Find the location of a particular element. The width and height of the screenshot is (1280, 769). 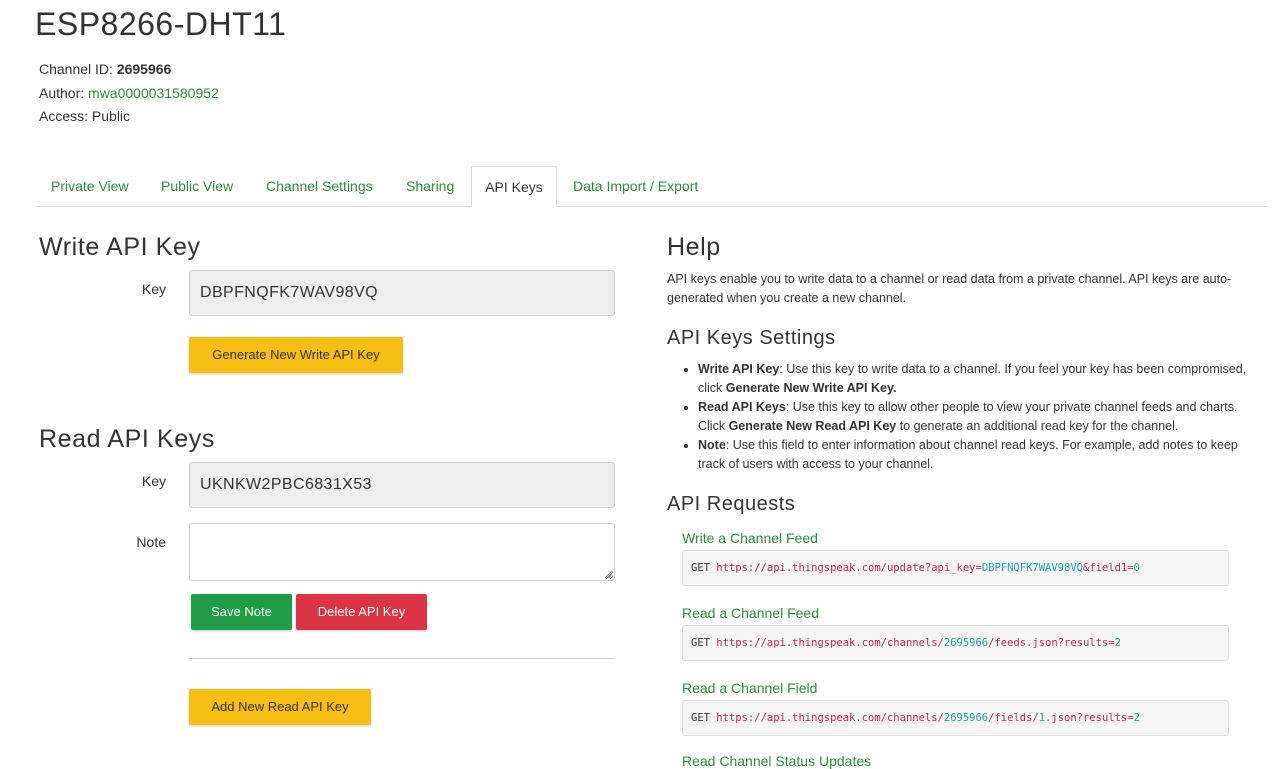

tab-public-view: Public View is located at coordinates (197, 186).